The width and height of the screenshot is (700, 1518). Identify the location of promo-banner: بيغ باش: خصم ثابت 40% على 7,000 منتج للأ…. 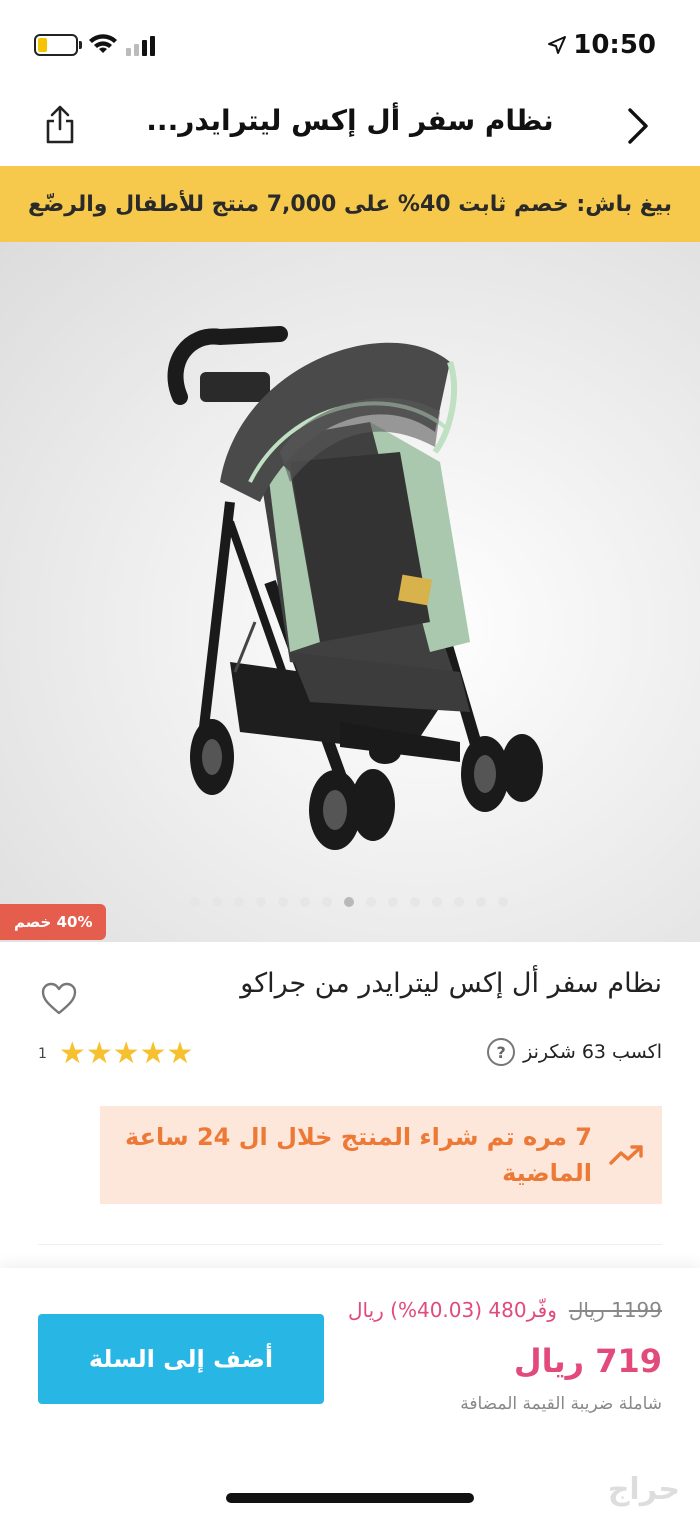
(350, 204).